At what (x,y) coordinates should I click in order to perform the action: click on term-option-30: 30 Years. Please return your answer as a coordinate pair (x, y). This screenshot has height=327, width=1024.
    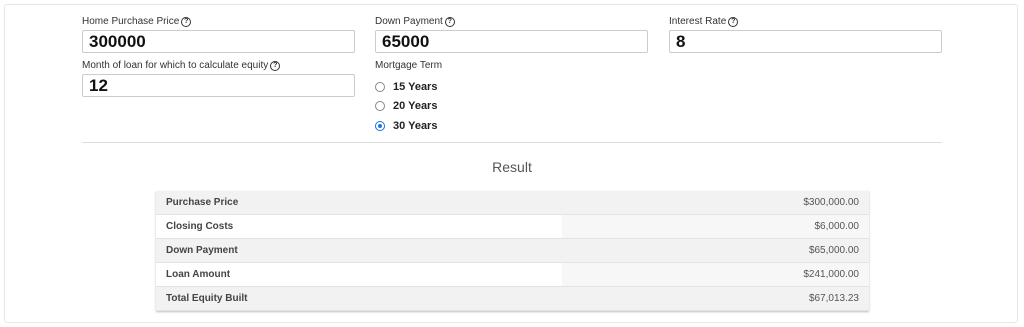
    Looking at the image, I should click on (408, 126).